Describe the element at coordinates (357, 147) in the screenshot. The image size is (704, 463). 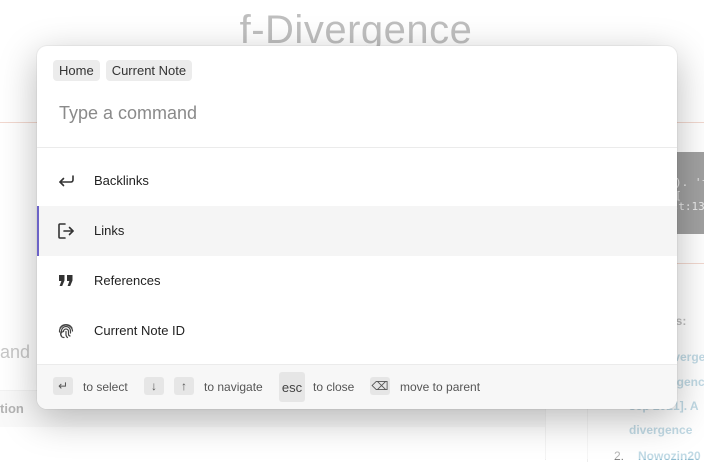
I see `input-divider` at that location.